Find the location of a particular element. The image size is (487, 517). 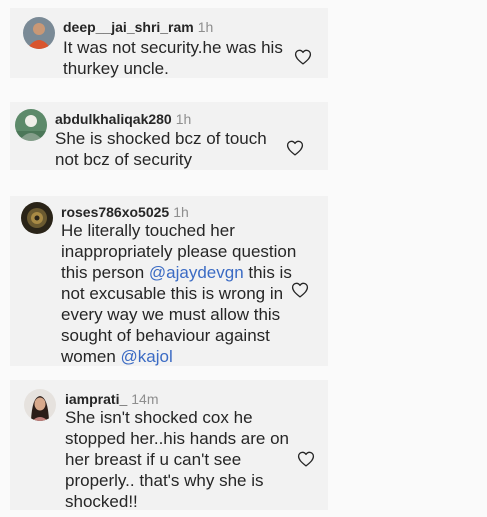

comment-text-segment: every way we must allow this is located at coordinates (171, 314).